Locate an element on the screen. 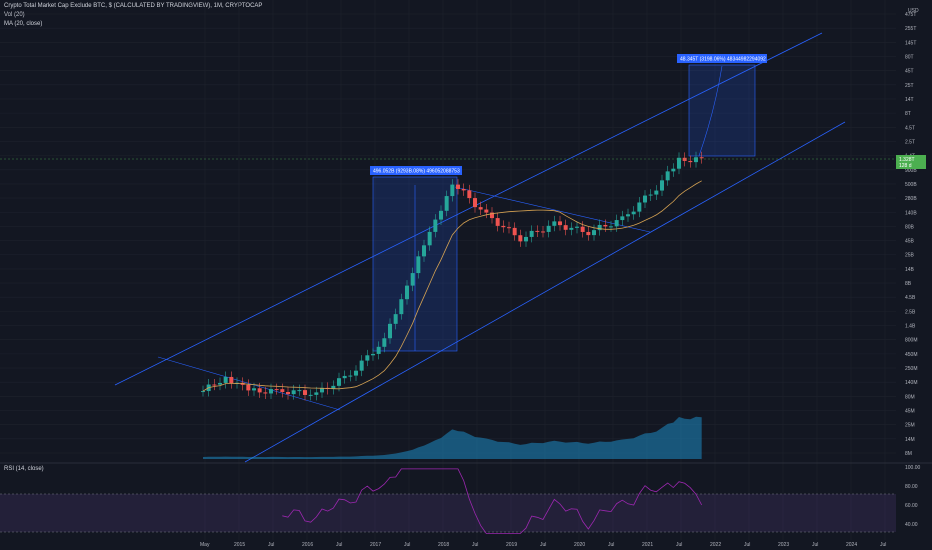  price-tick: 8B is located at coordinates (908, 284).